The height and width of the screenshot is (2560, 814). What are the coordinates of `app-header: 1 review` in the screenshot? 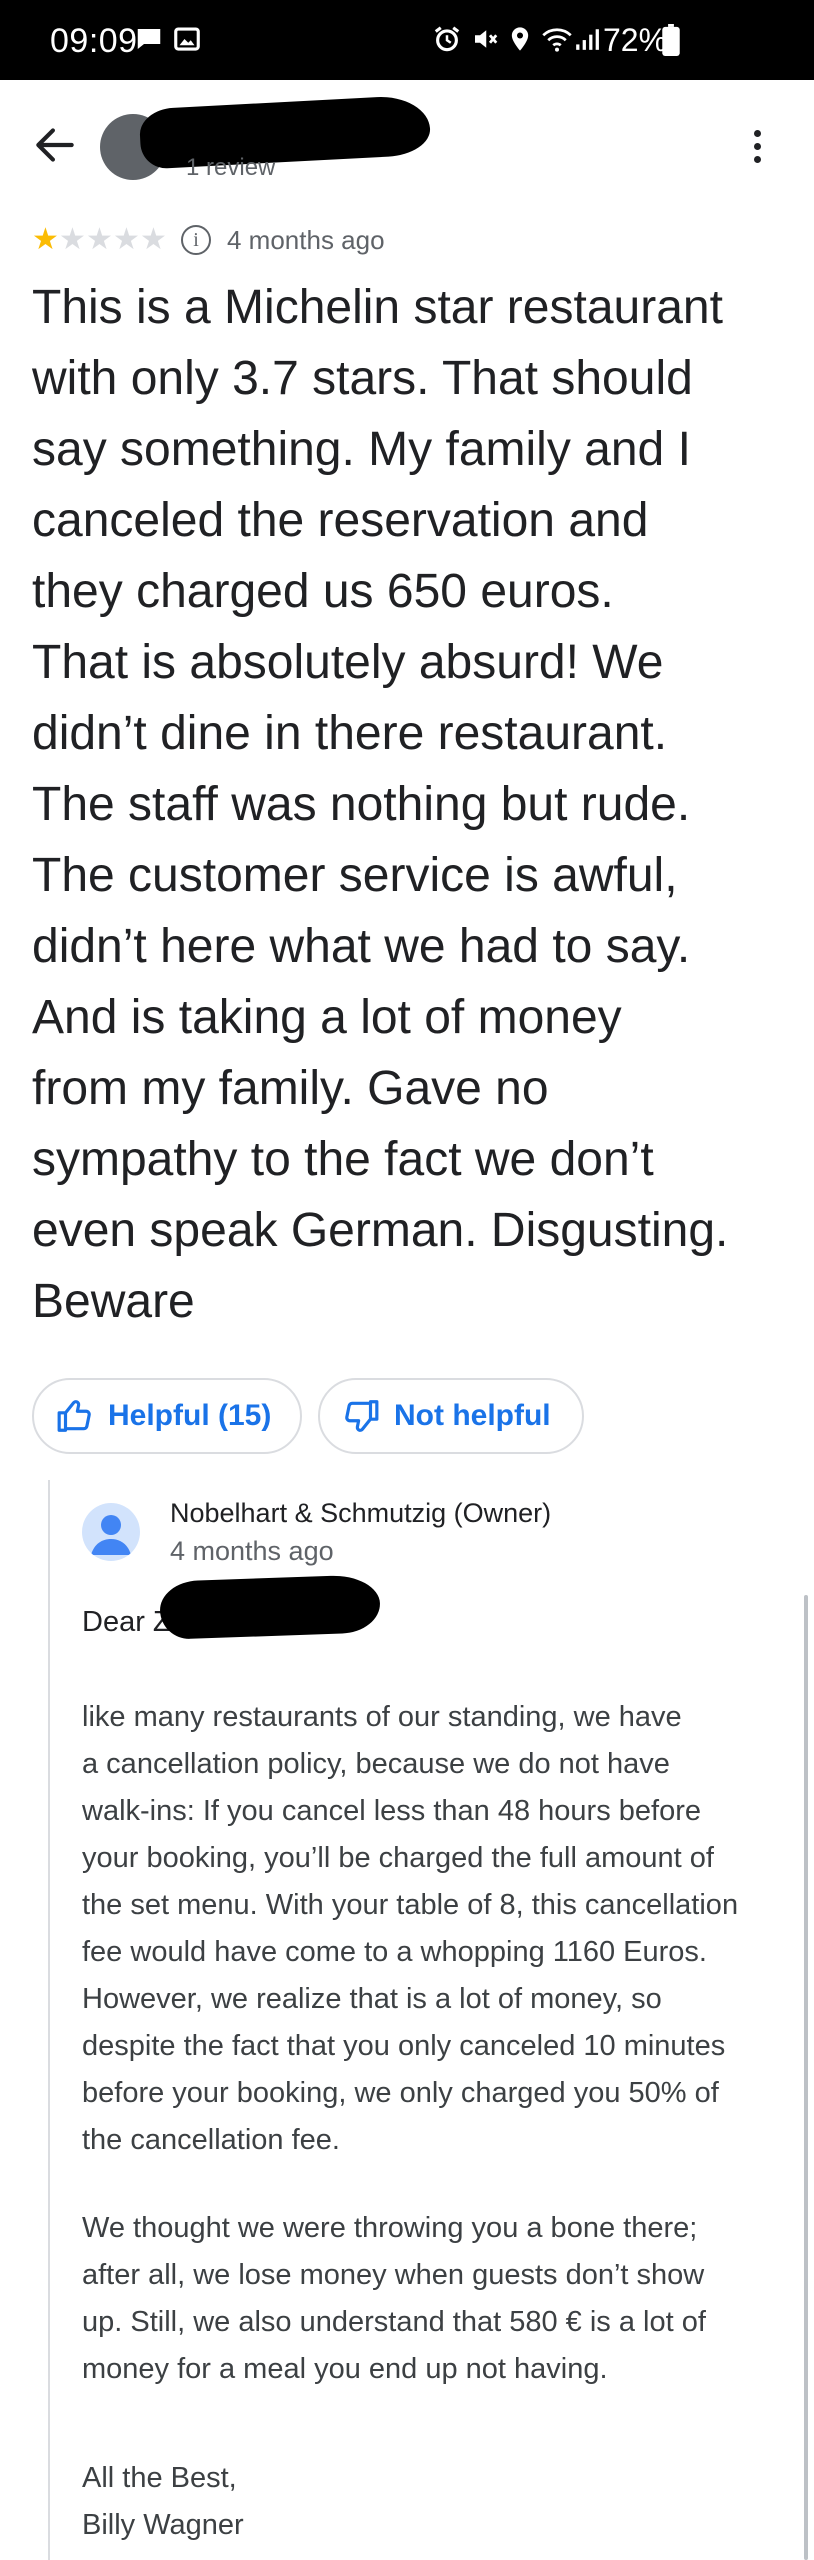 It's located at (407, 140).